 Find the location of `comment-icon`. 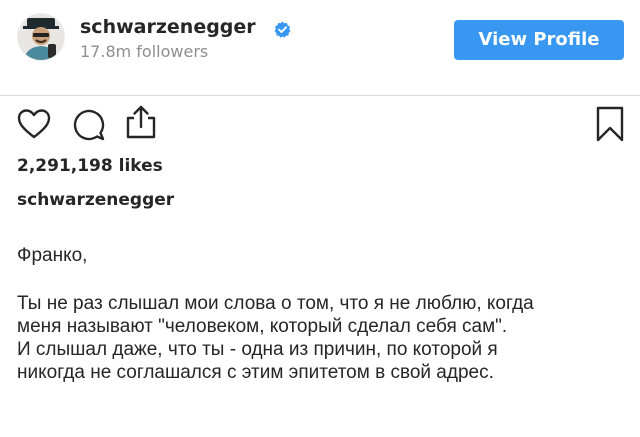

comment-icon is located at coordinates (89, 125).